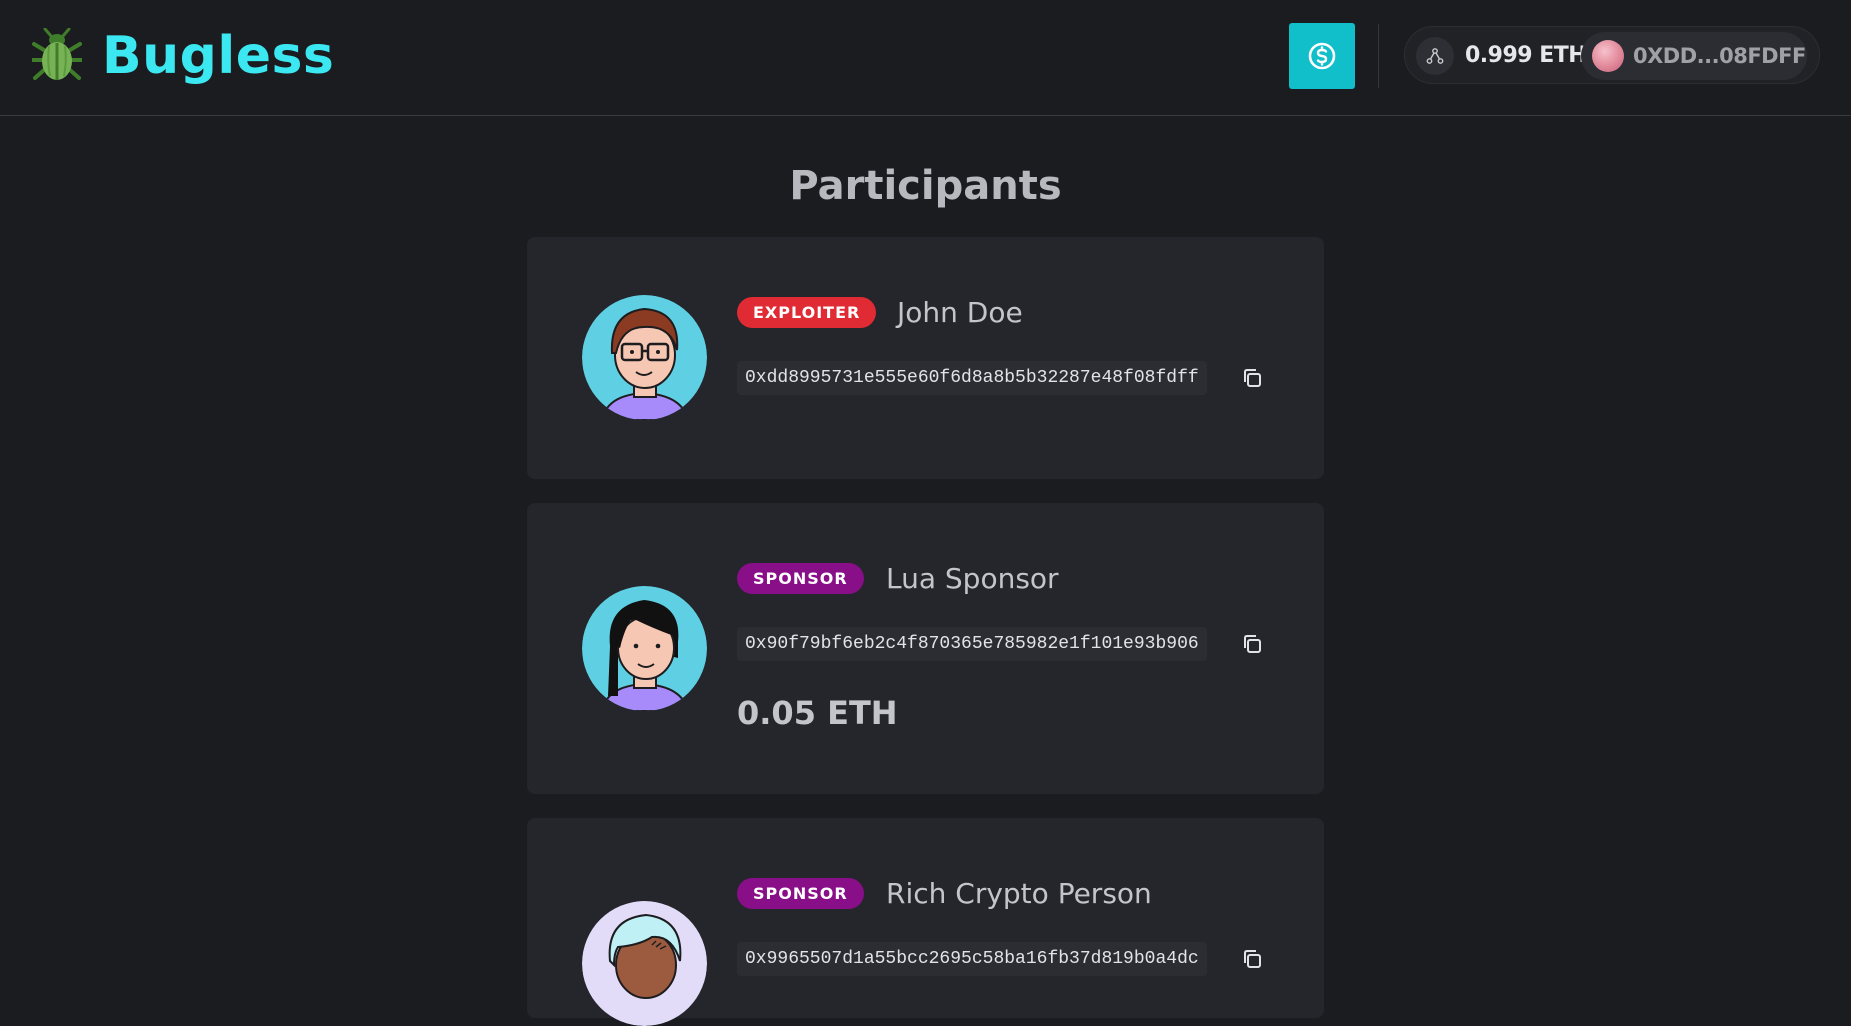  I want to click on role-badge: EXPLOITER, so click(807, 312).